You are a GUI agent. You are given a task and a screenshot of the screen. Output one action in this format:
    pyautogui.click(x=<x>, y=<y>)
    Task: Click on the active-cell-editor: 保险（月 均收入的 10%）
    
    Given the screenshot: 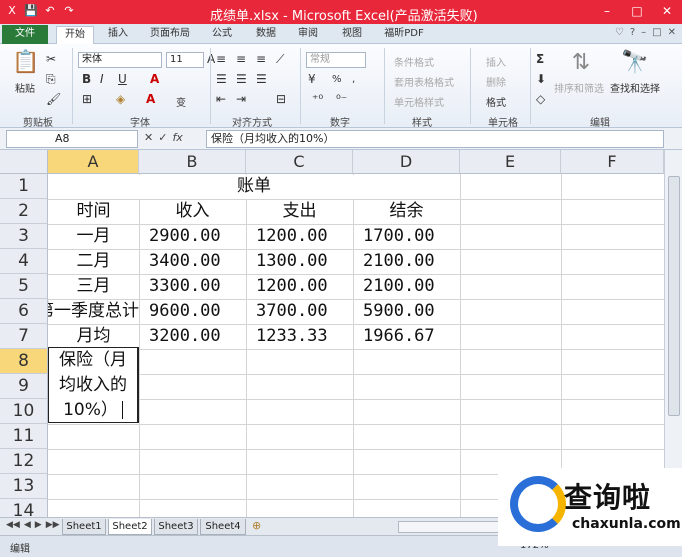 What is the action you would take?
    pyautogui.click(x=93, y=385)
    